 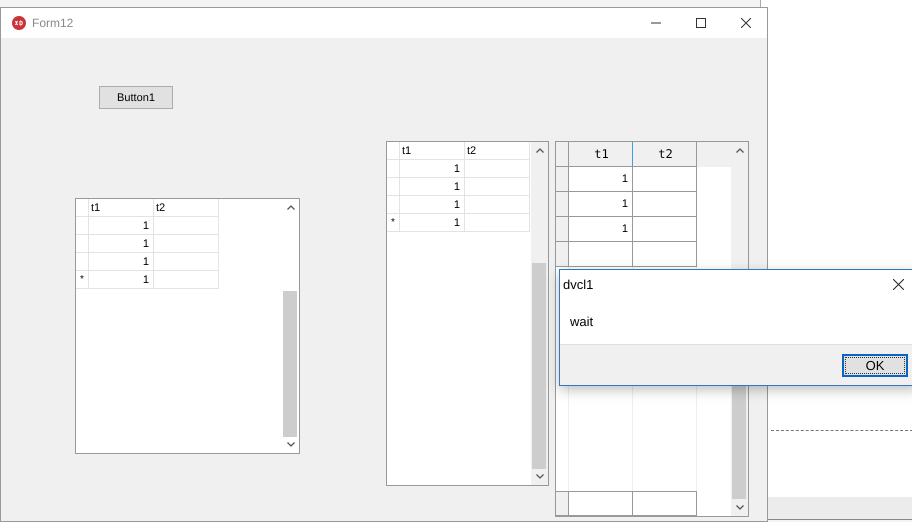 What do you see at coordinates (875, 365) in the screenshot?
I see `ok-button: OK` at bounding box center [875, 365].